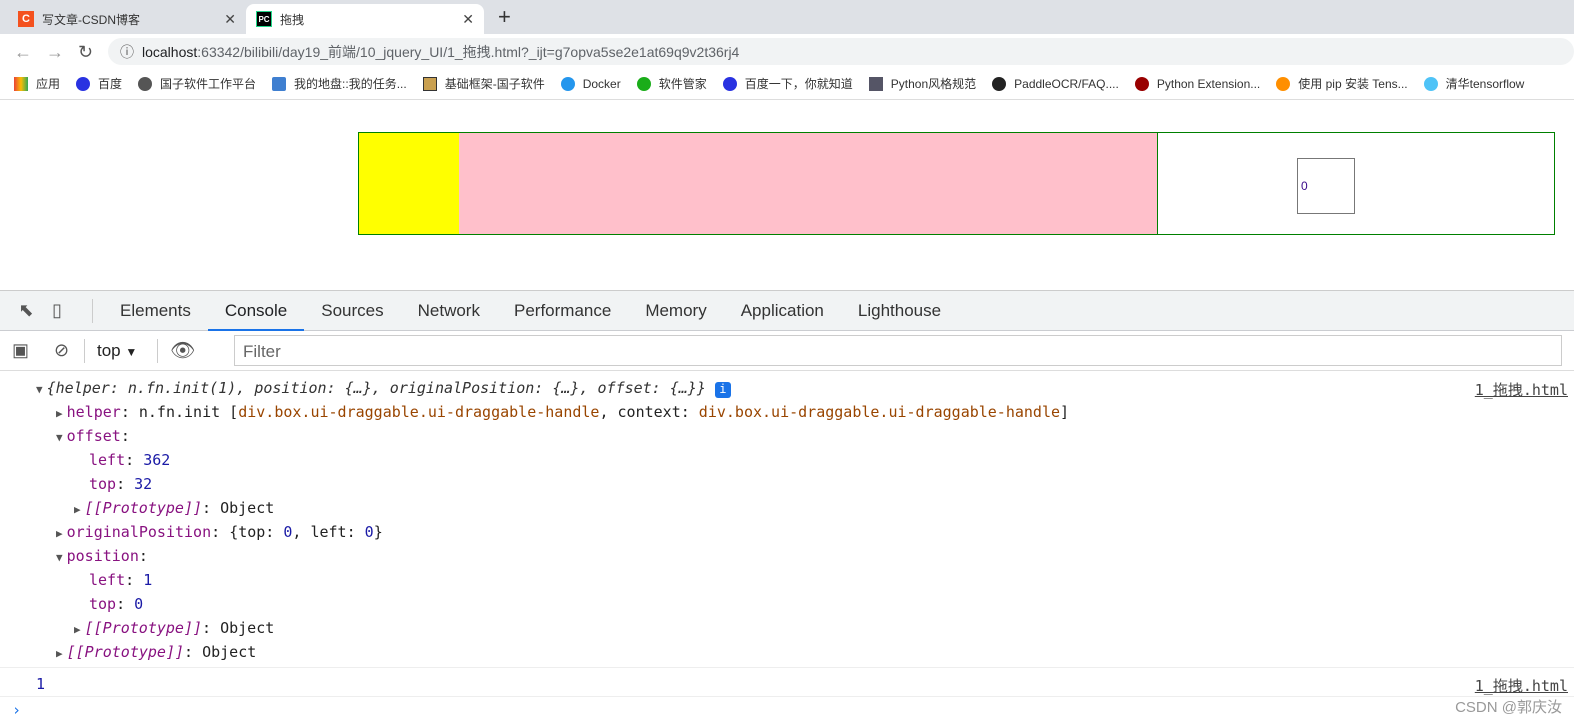 This screenshot has width=1574, height=726. Describe the element at coordinates (1141, 83) in the screenshot. I see `extension-icon` at that location.